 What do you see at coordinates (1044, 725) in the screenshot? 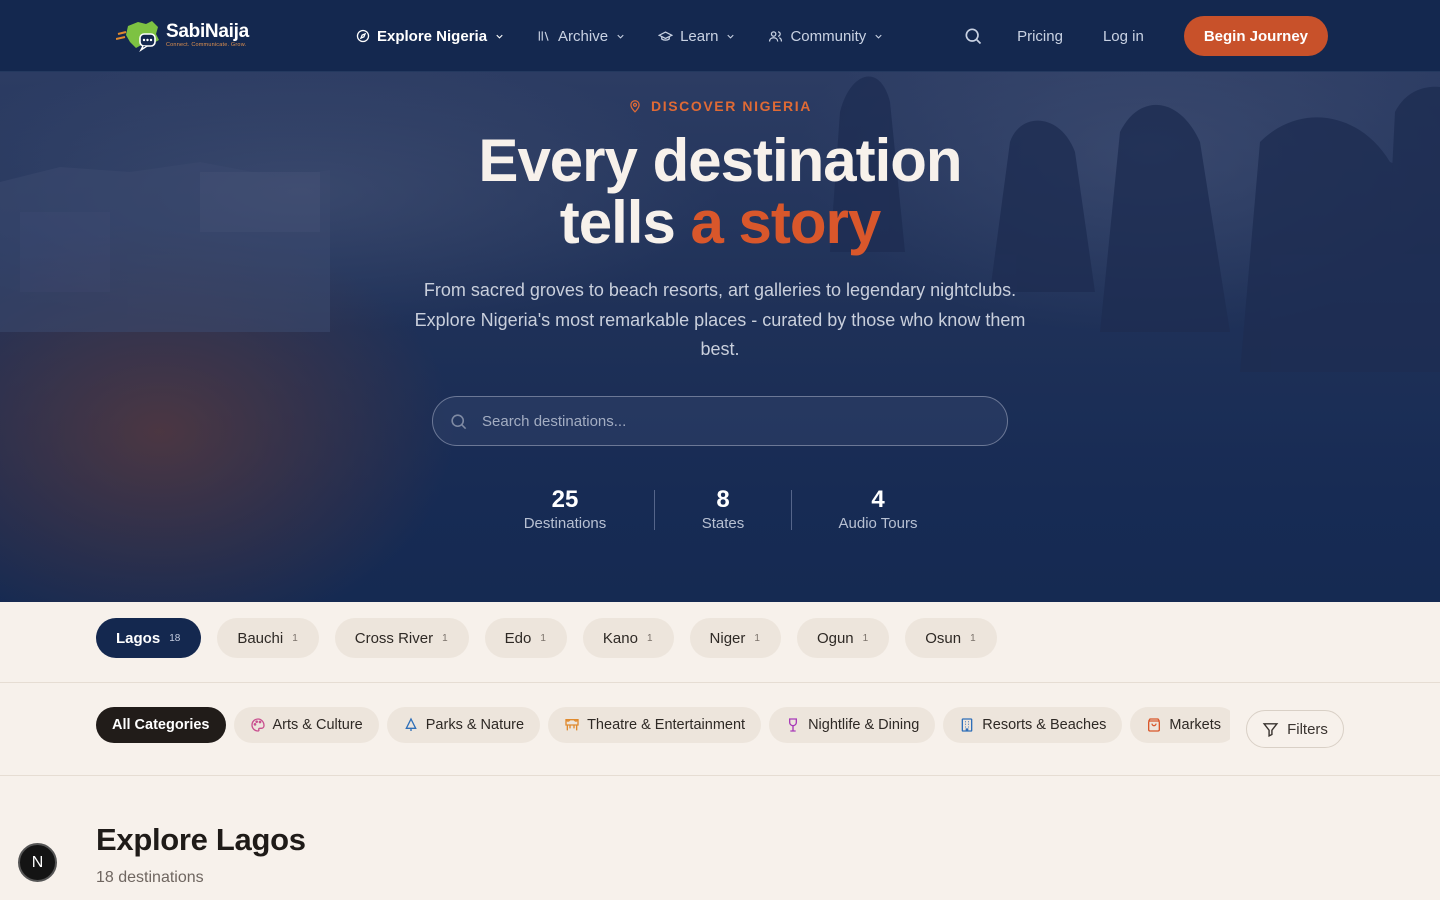
I see `category-label: Resorts & Beaches` at bounding box center [1044, 725].